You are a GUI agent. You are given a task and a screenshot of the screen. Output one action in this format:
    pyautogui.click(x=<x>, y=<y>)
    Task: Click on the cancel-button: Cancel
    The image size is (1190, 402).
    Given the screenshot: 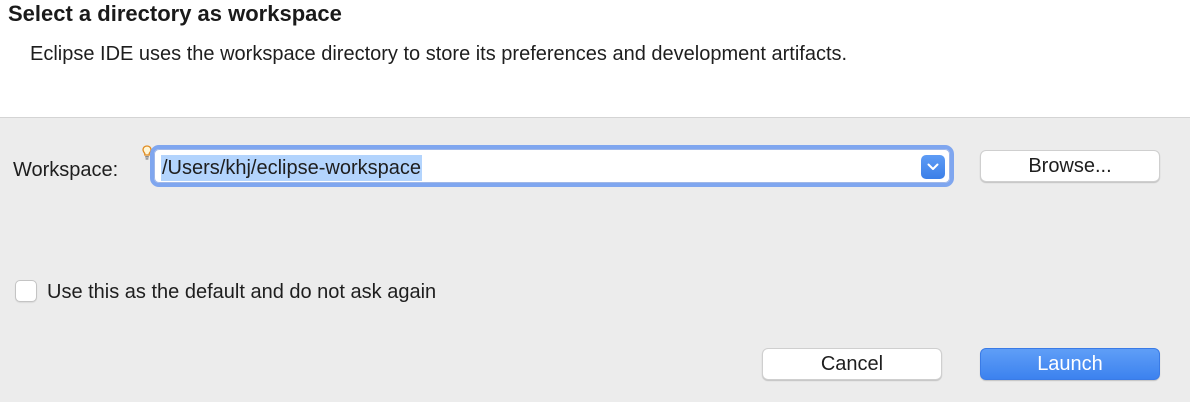 What is the action you would take?
    pyautogui.click(x=852, y=364)
    